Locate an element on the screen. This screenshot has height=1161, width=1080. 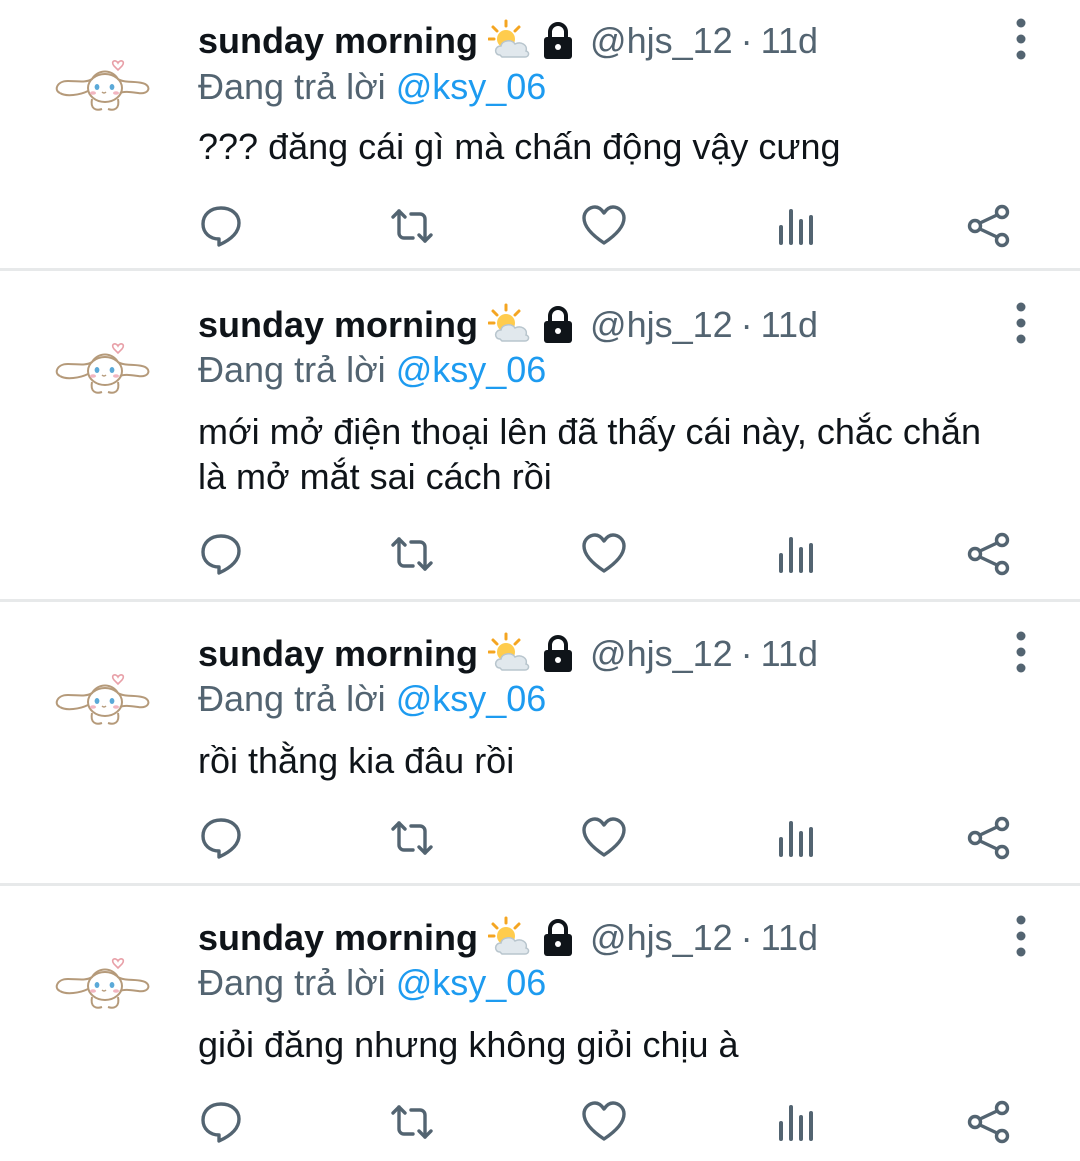
tweet-text: ??? đăng cái gì mà chấn động vậy cưng is located at coordinates (519, 146).